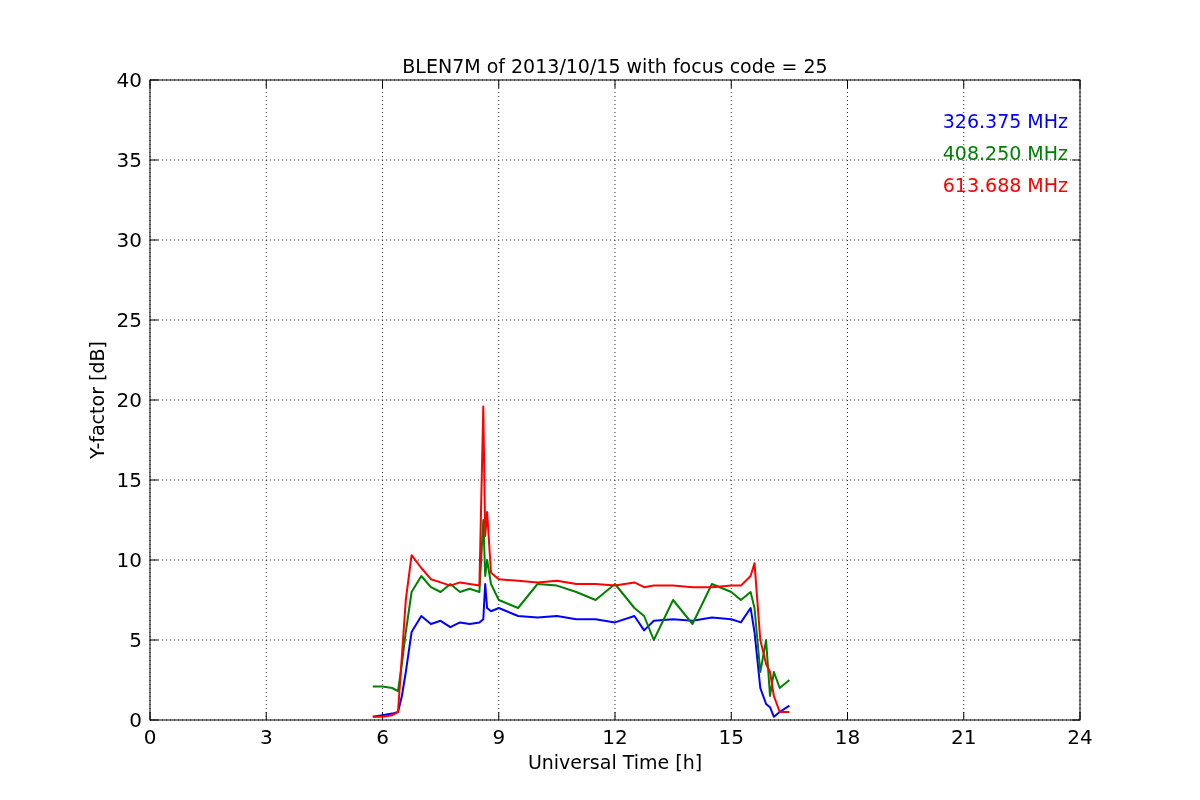  Describe the element at coordinates (129, 80) in the screenshot. I see `tick-label: 40` at that location.